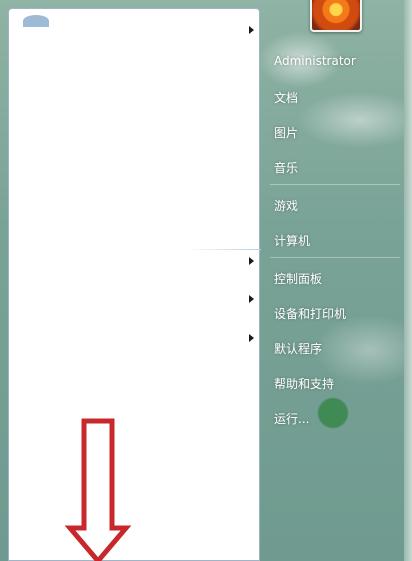 This screenshot has height=561, width=412. Describe the element at coordinates (336, 16) in the screenshot. I see `user-avatar` at that location.